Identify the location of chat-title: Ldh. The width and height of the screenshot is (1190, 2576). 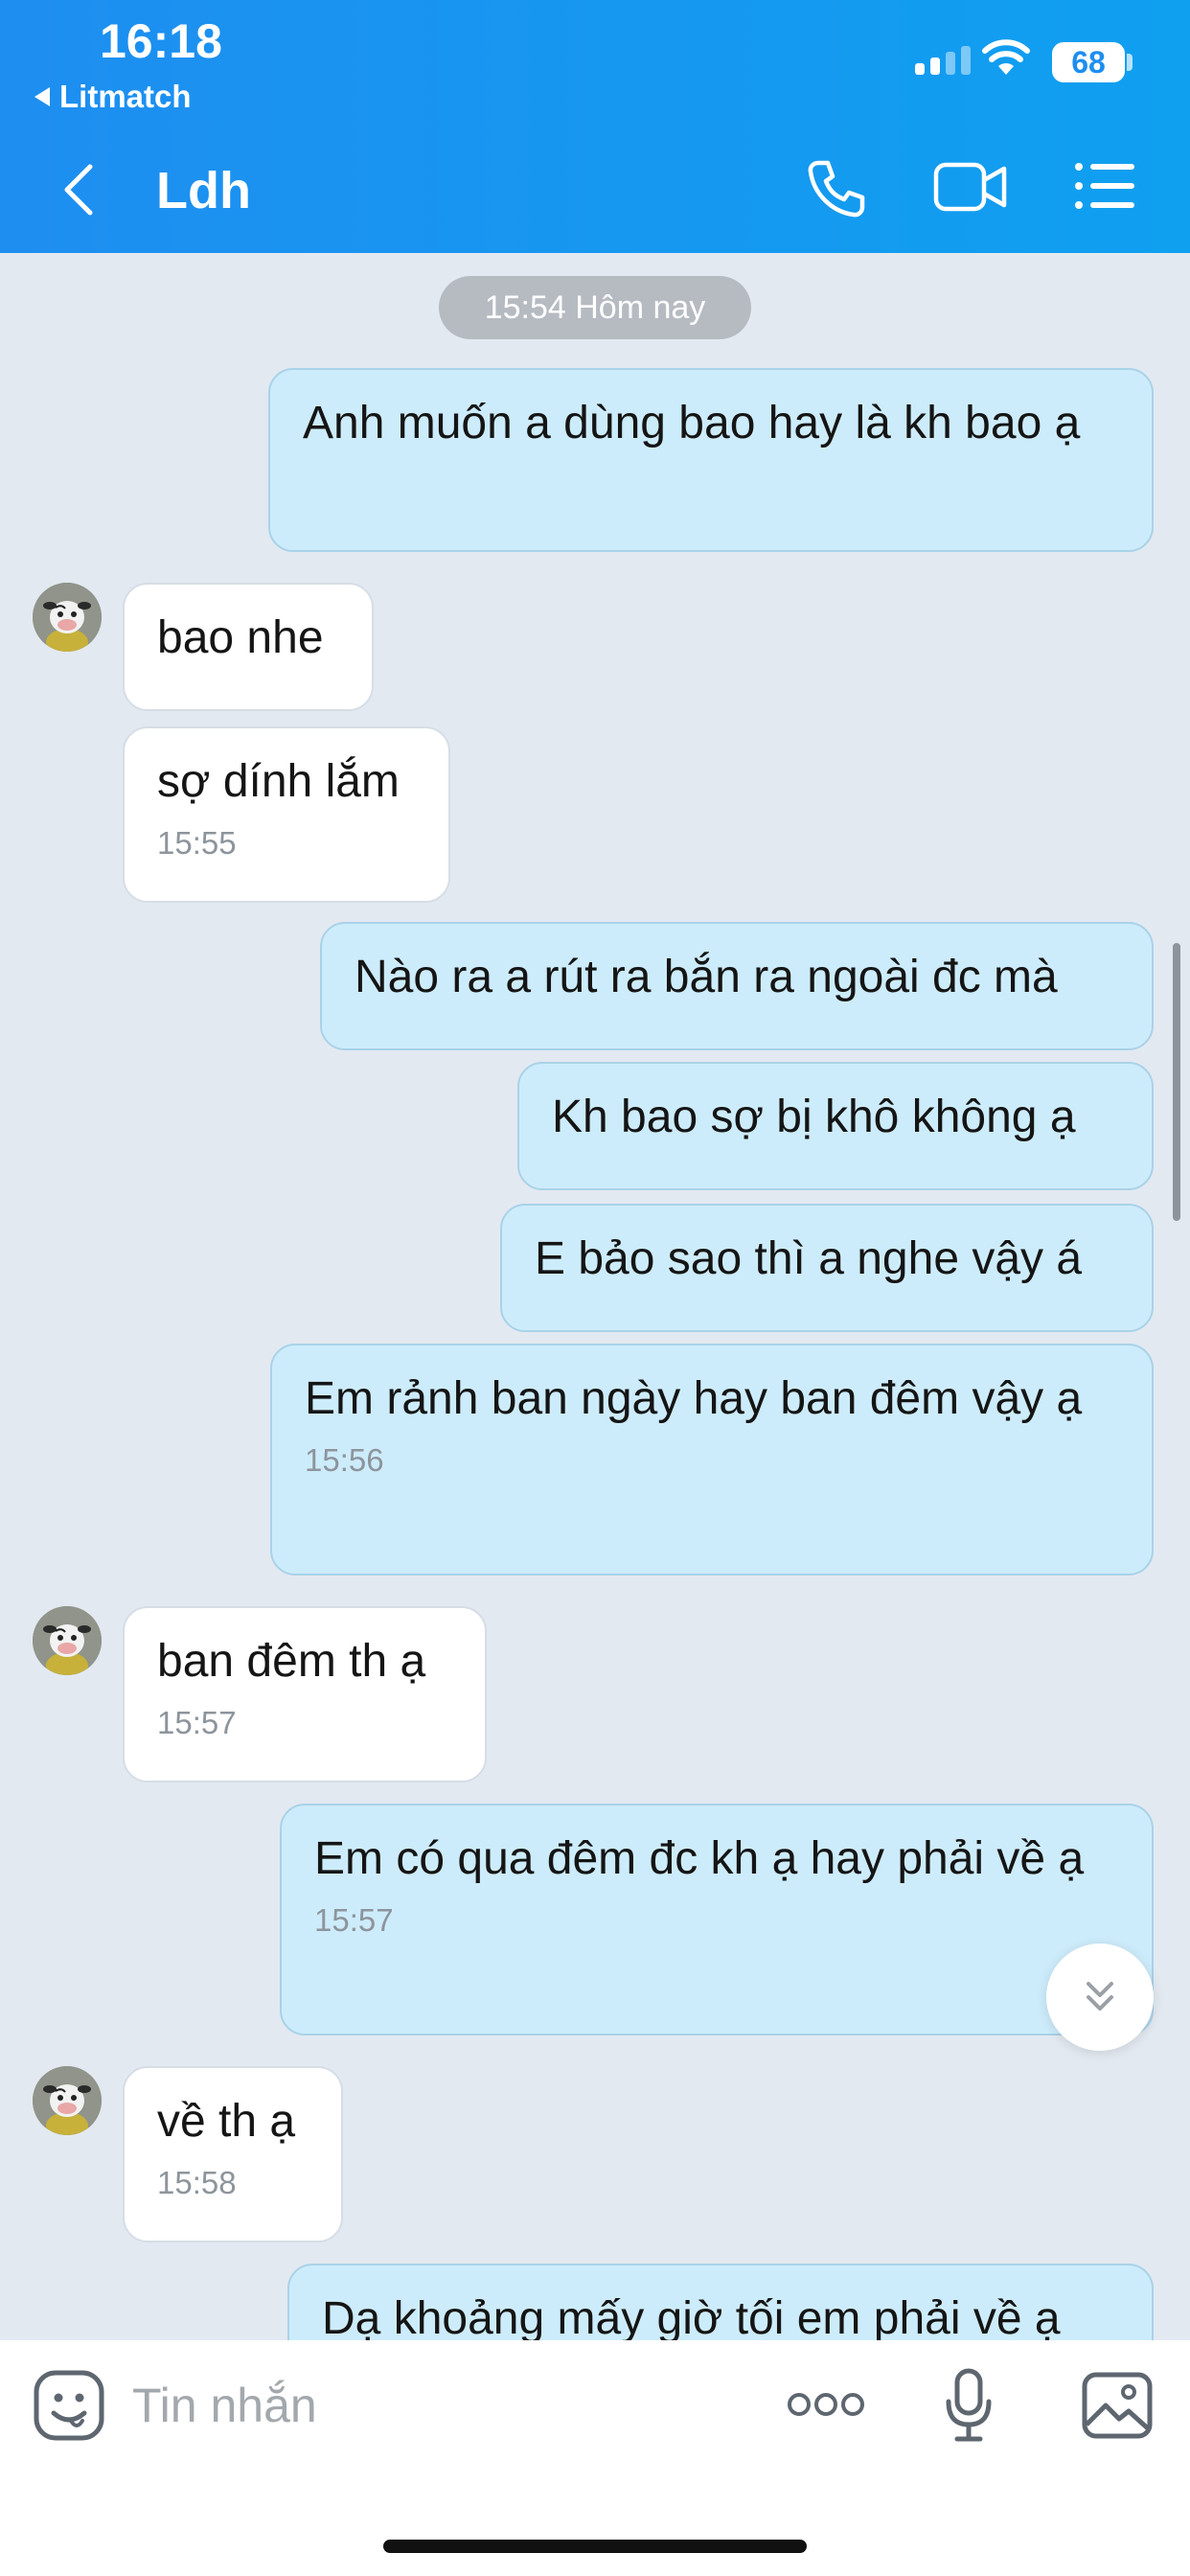
(203, 190).